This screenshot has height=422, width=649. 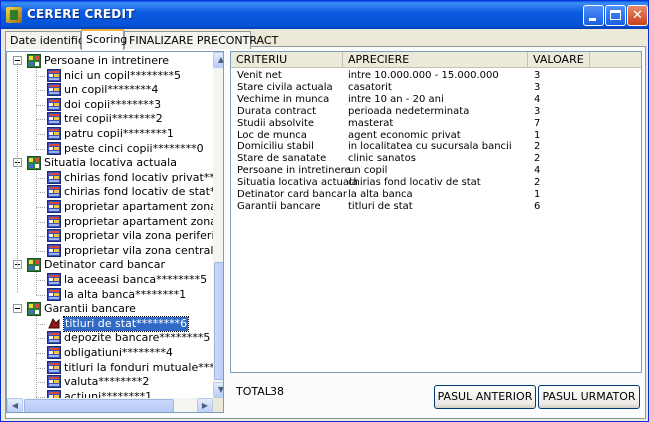 I want to click on close-button: ✕, so click(x=637, y=15).